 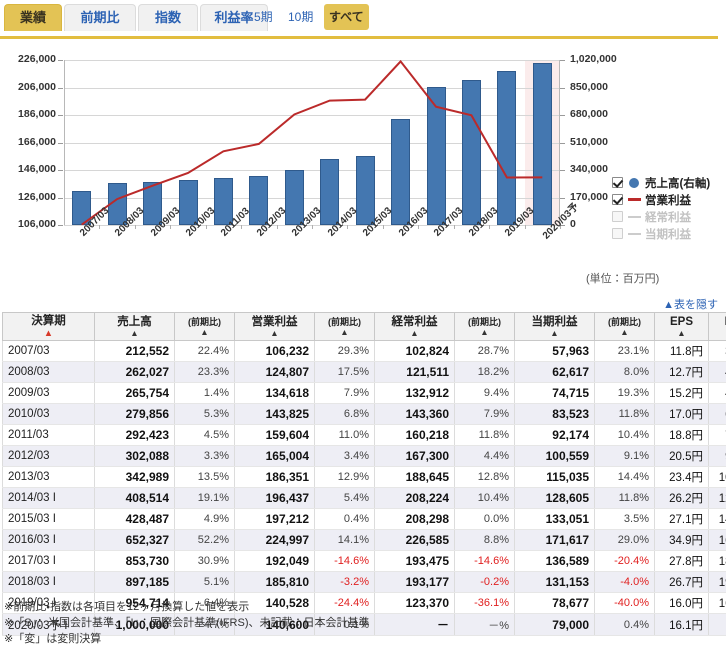 What do you see at coordinates (681, 498) in the screenshot?
I see `table-cell: 26.2円` at bounding box center [681, 498].